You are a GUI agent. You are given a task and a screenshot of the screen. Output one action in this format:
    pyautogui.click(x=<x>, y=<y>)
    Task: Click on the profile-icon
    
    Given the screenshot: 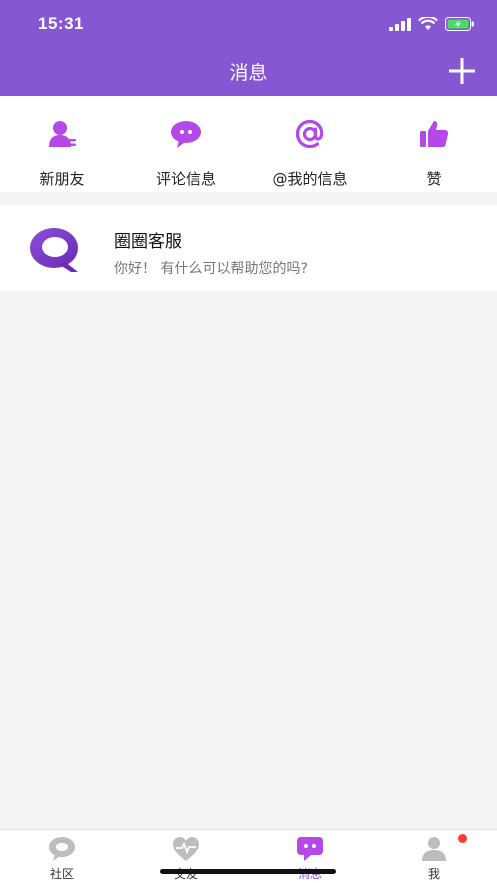 What is the action you would take?
    pyautogui.click(x=434, y=849)
    